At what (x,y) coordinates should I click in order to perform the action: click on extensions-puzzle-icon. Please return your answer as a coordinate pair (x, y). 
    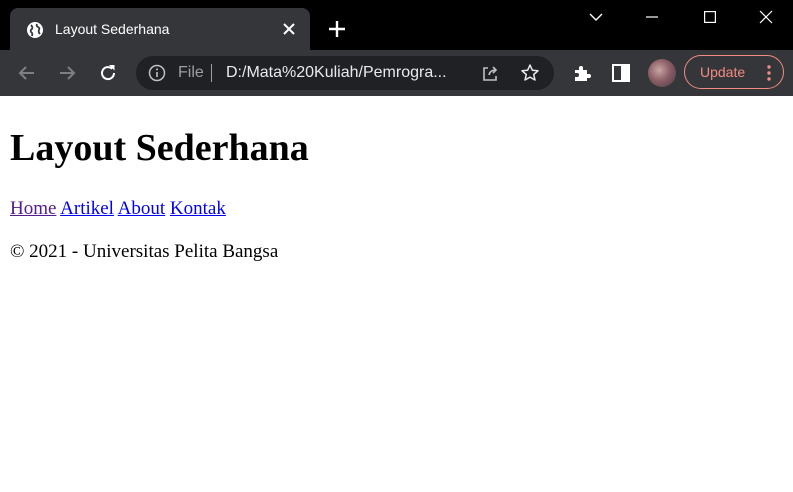
    Looking at the image, I should click on (582, 73).